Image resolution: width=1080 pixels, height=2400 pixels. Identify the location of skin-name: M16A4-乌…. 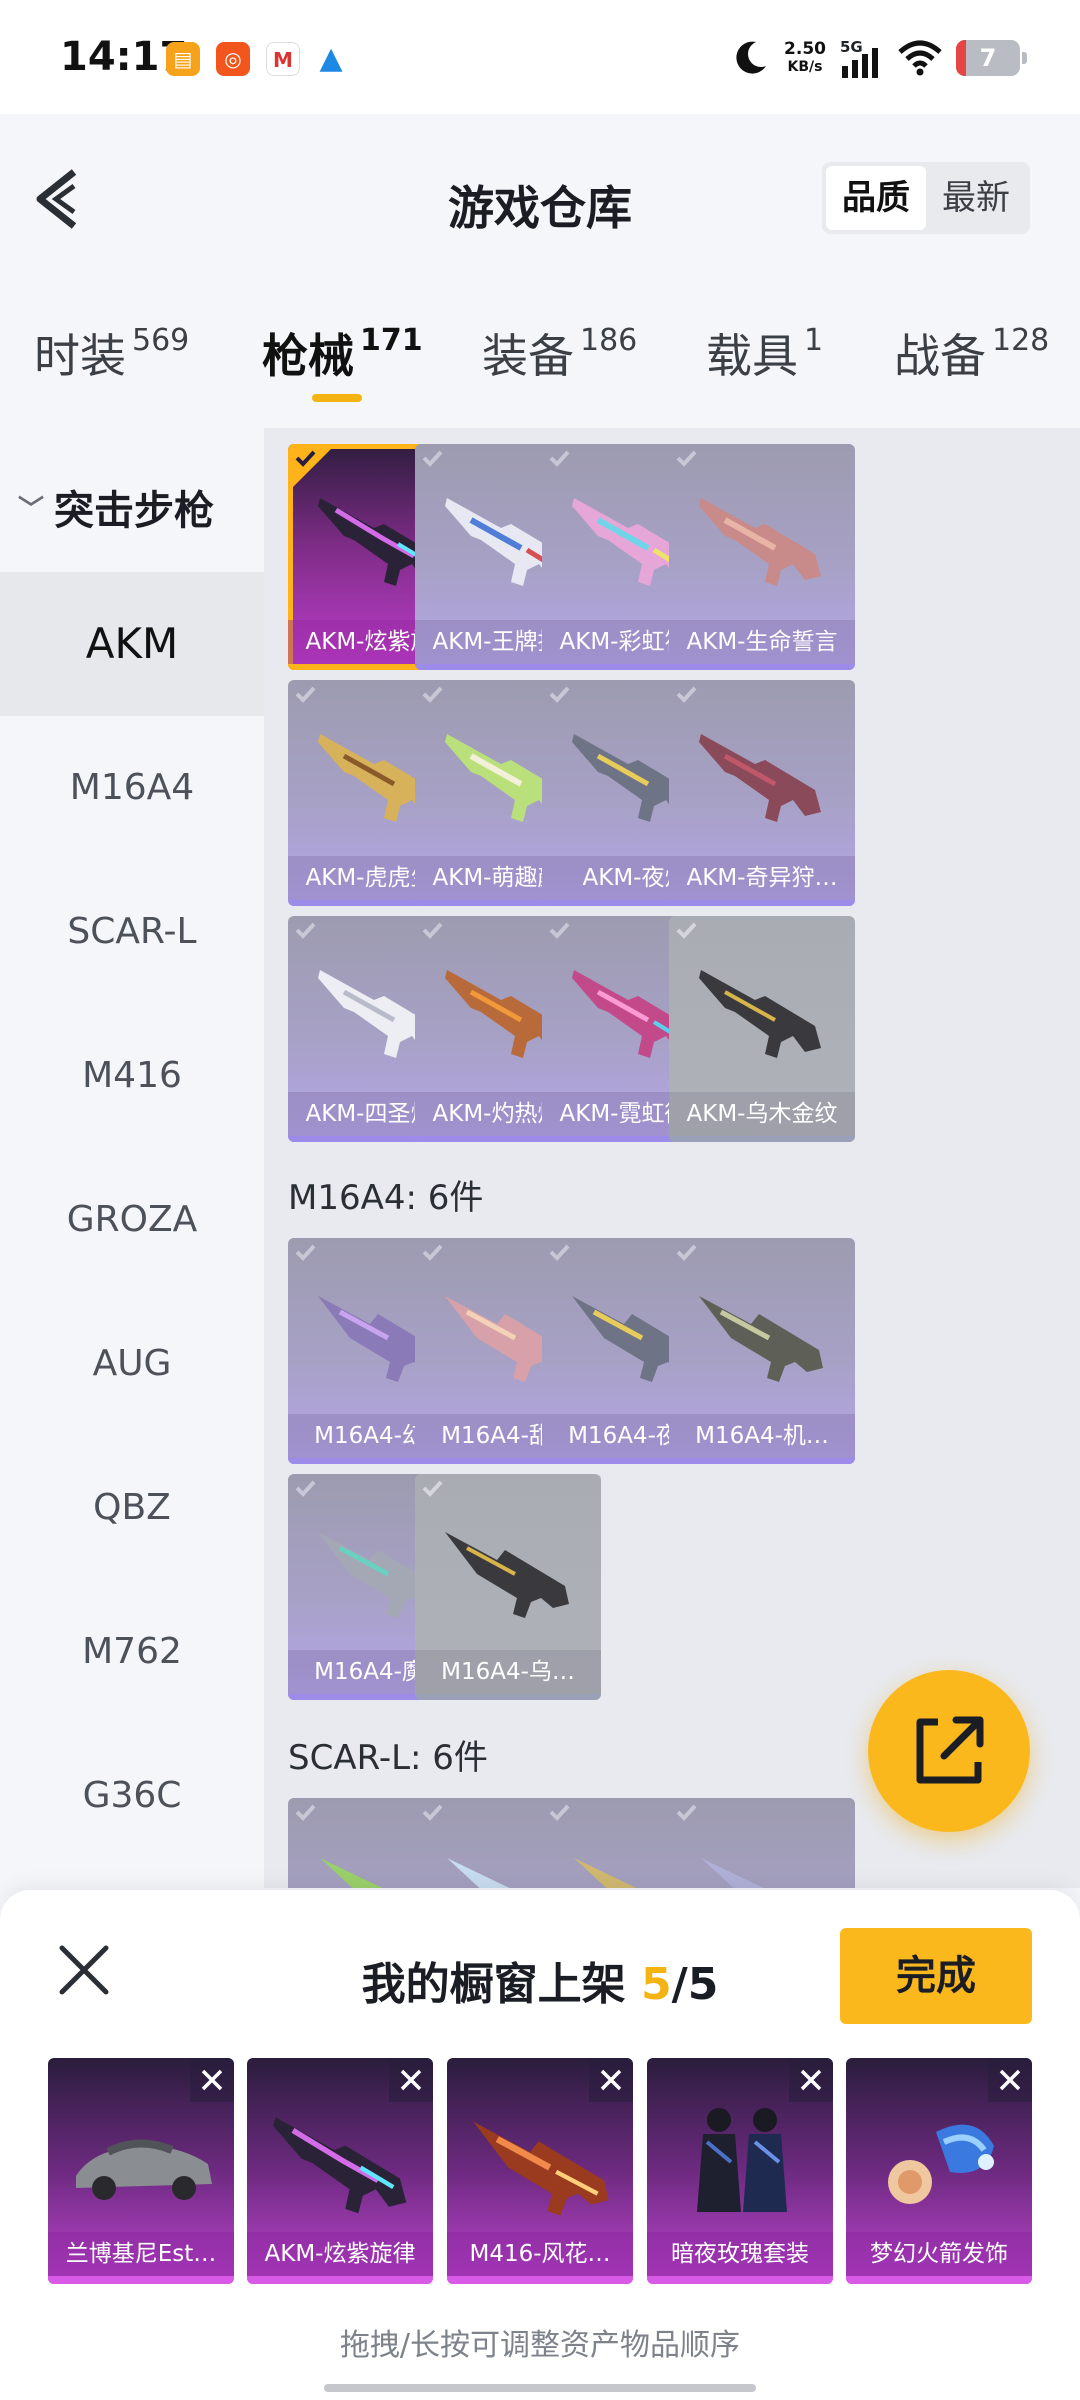
(508, 1672).